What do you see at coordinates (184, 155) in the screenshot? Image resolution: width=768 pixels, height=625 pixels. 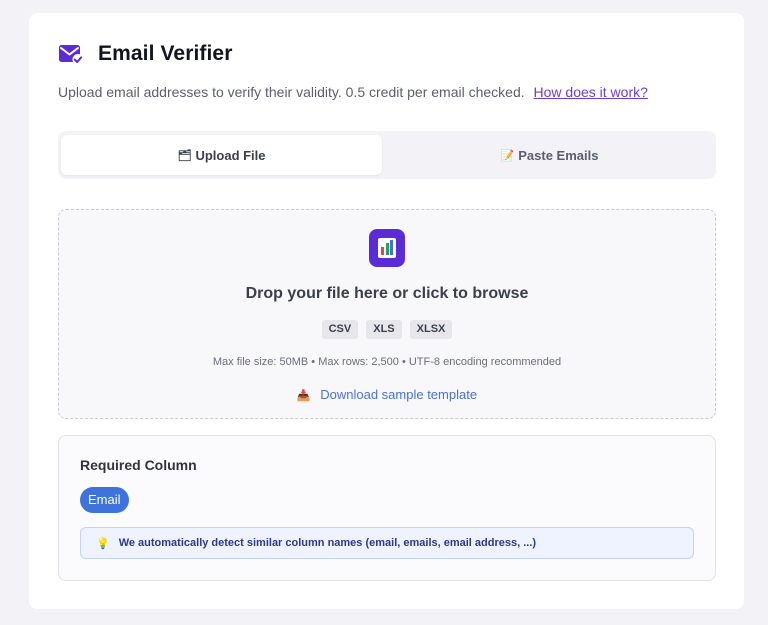 I see `folder-icon: 🗂` at bounding box center [184, 155].